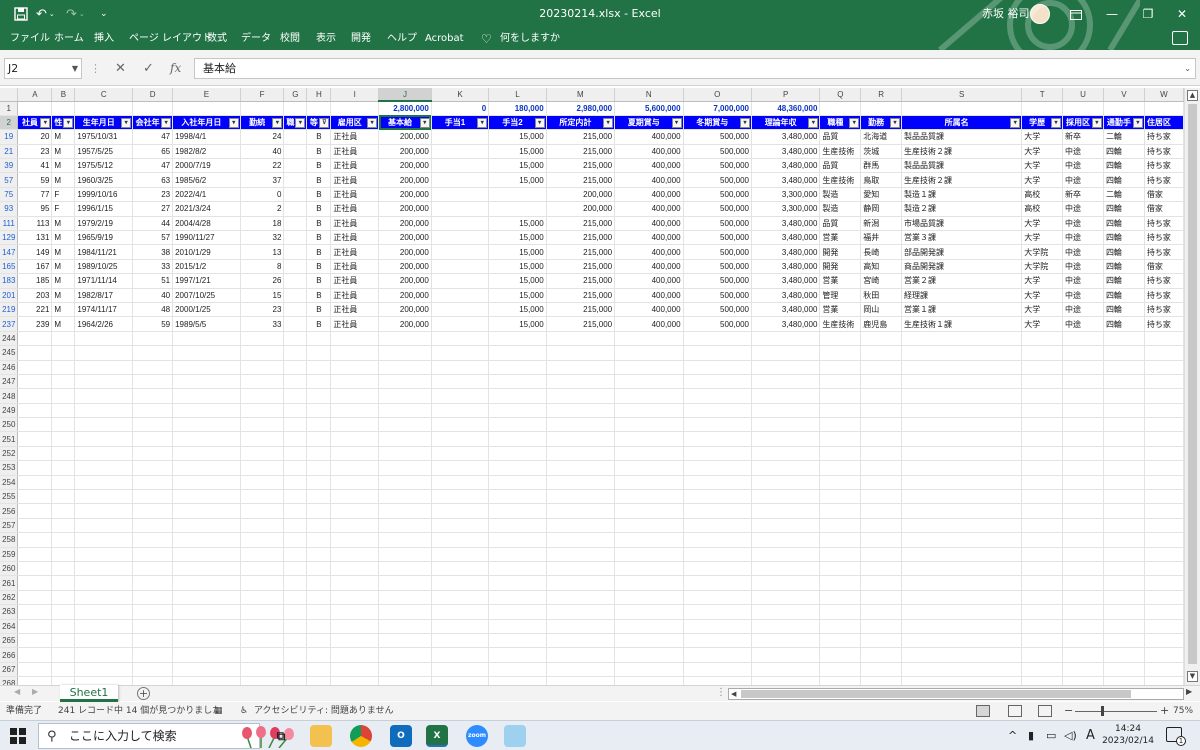 Image resolution: width=1200 pixels, height=750 pixels. What do you see at coordinates (206, 166) in the screenshot?
I see `cell-hire-date: 2000/7/19` at bounding box center [206, 166].